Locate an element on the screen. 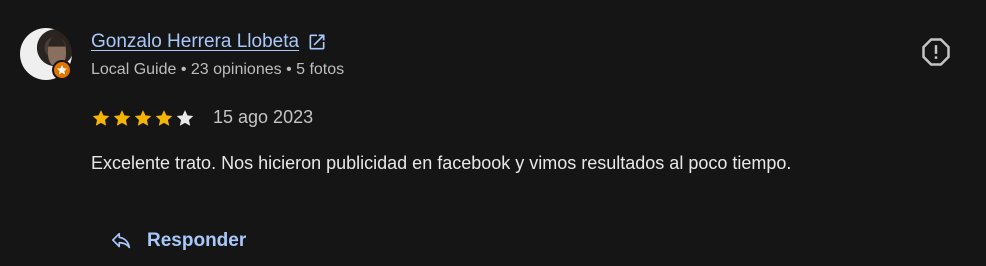 The width and height of the screenshot is (986, 266). local-guide-badge-icon is located at coordinates (62, 70).